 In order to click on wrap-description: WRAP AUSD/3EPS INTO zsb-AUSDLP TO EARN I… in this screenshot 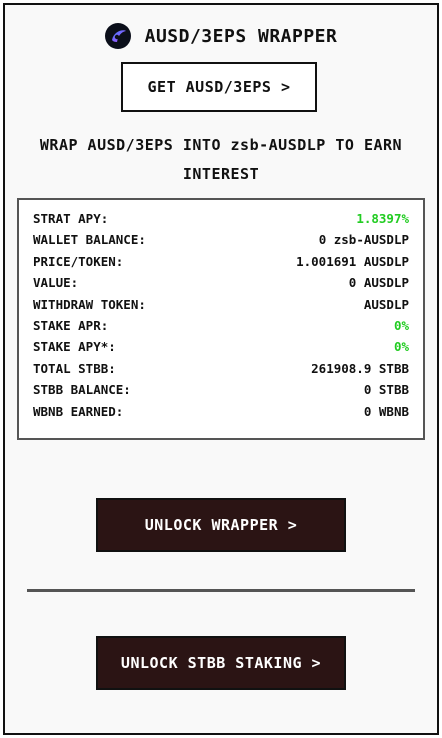, I will do `click(221, 159)`.